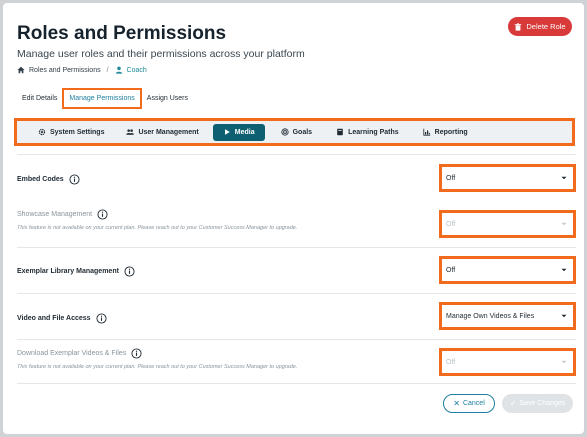 This screenshot has height=437, width=587. Describe the element at coordinates (122, 33) in the screenshot. I see `page-title: Roles and Permissions` at that location.